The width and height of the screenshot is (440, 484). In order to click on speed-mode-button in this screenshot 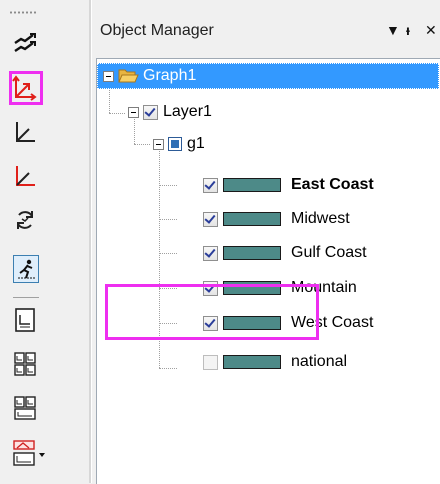, I will do `click(26, 269)`.